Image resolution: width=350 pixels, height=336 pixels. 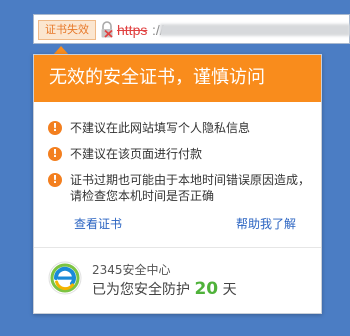 What do you see at coordinates (177, 247) in the screenshot?
I see `divider` at bounding box center [177, 247].